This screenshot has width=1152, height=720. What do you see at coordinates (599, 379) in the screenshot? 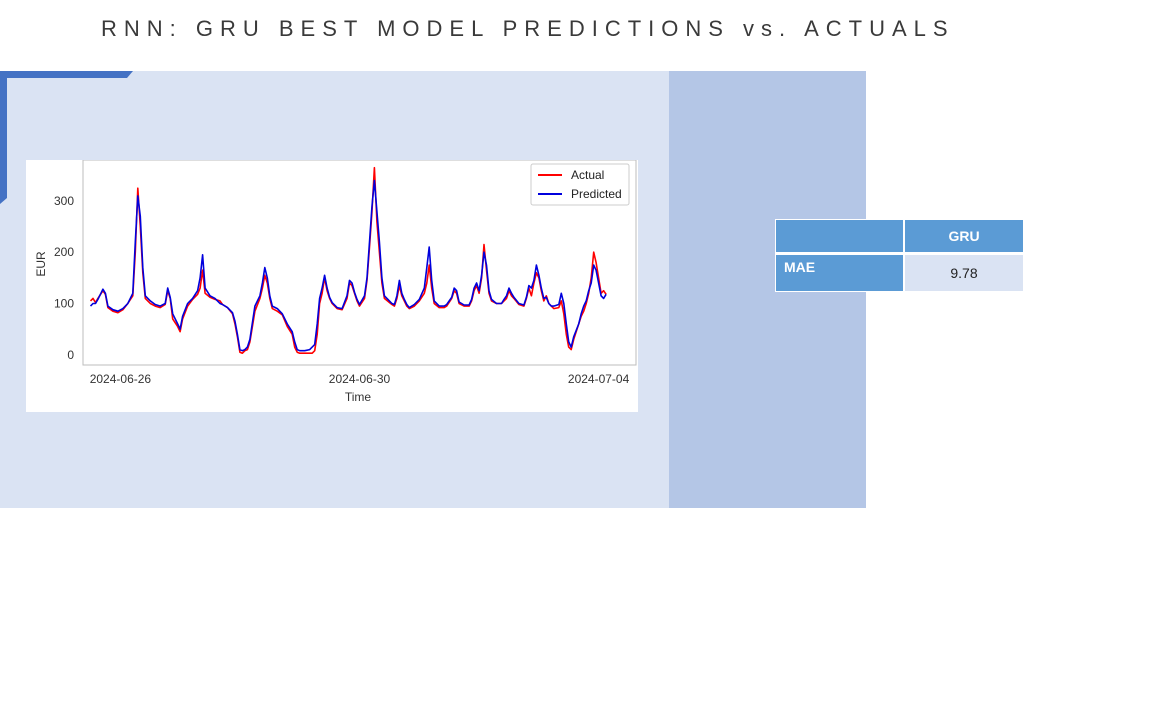
I see `x-tick-label: 2024-07-04` at bounding box center [599, 379].